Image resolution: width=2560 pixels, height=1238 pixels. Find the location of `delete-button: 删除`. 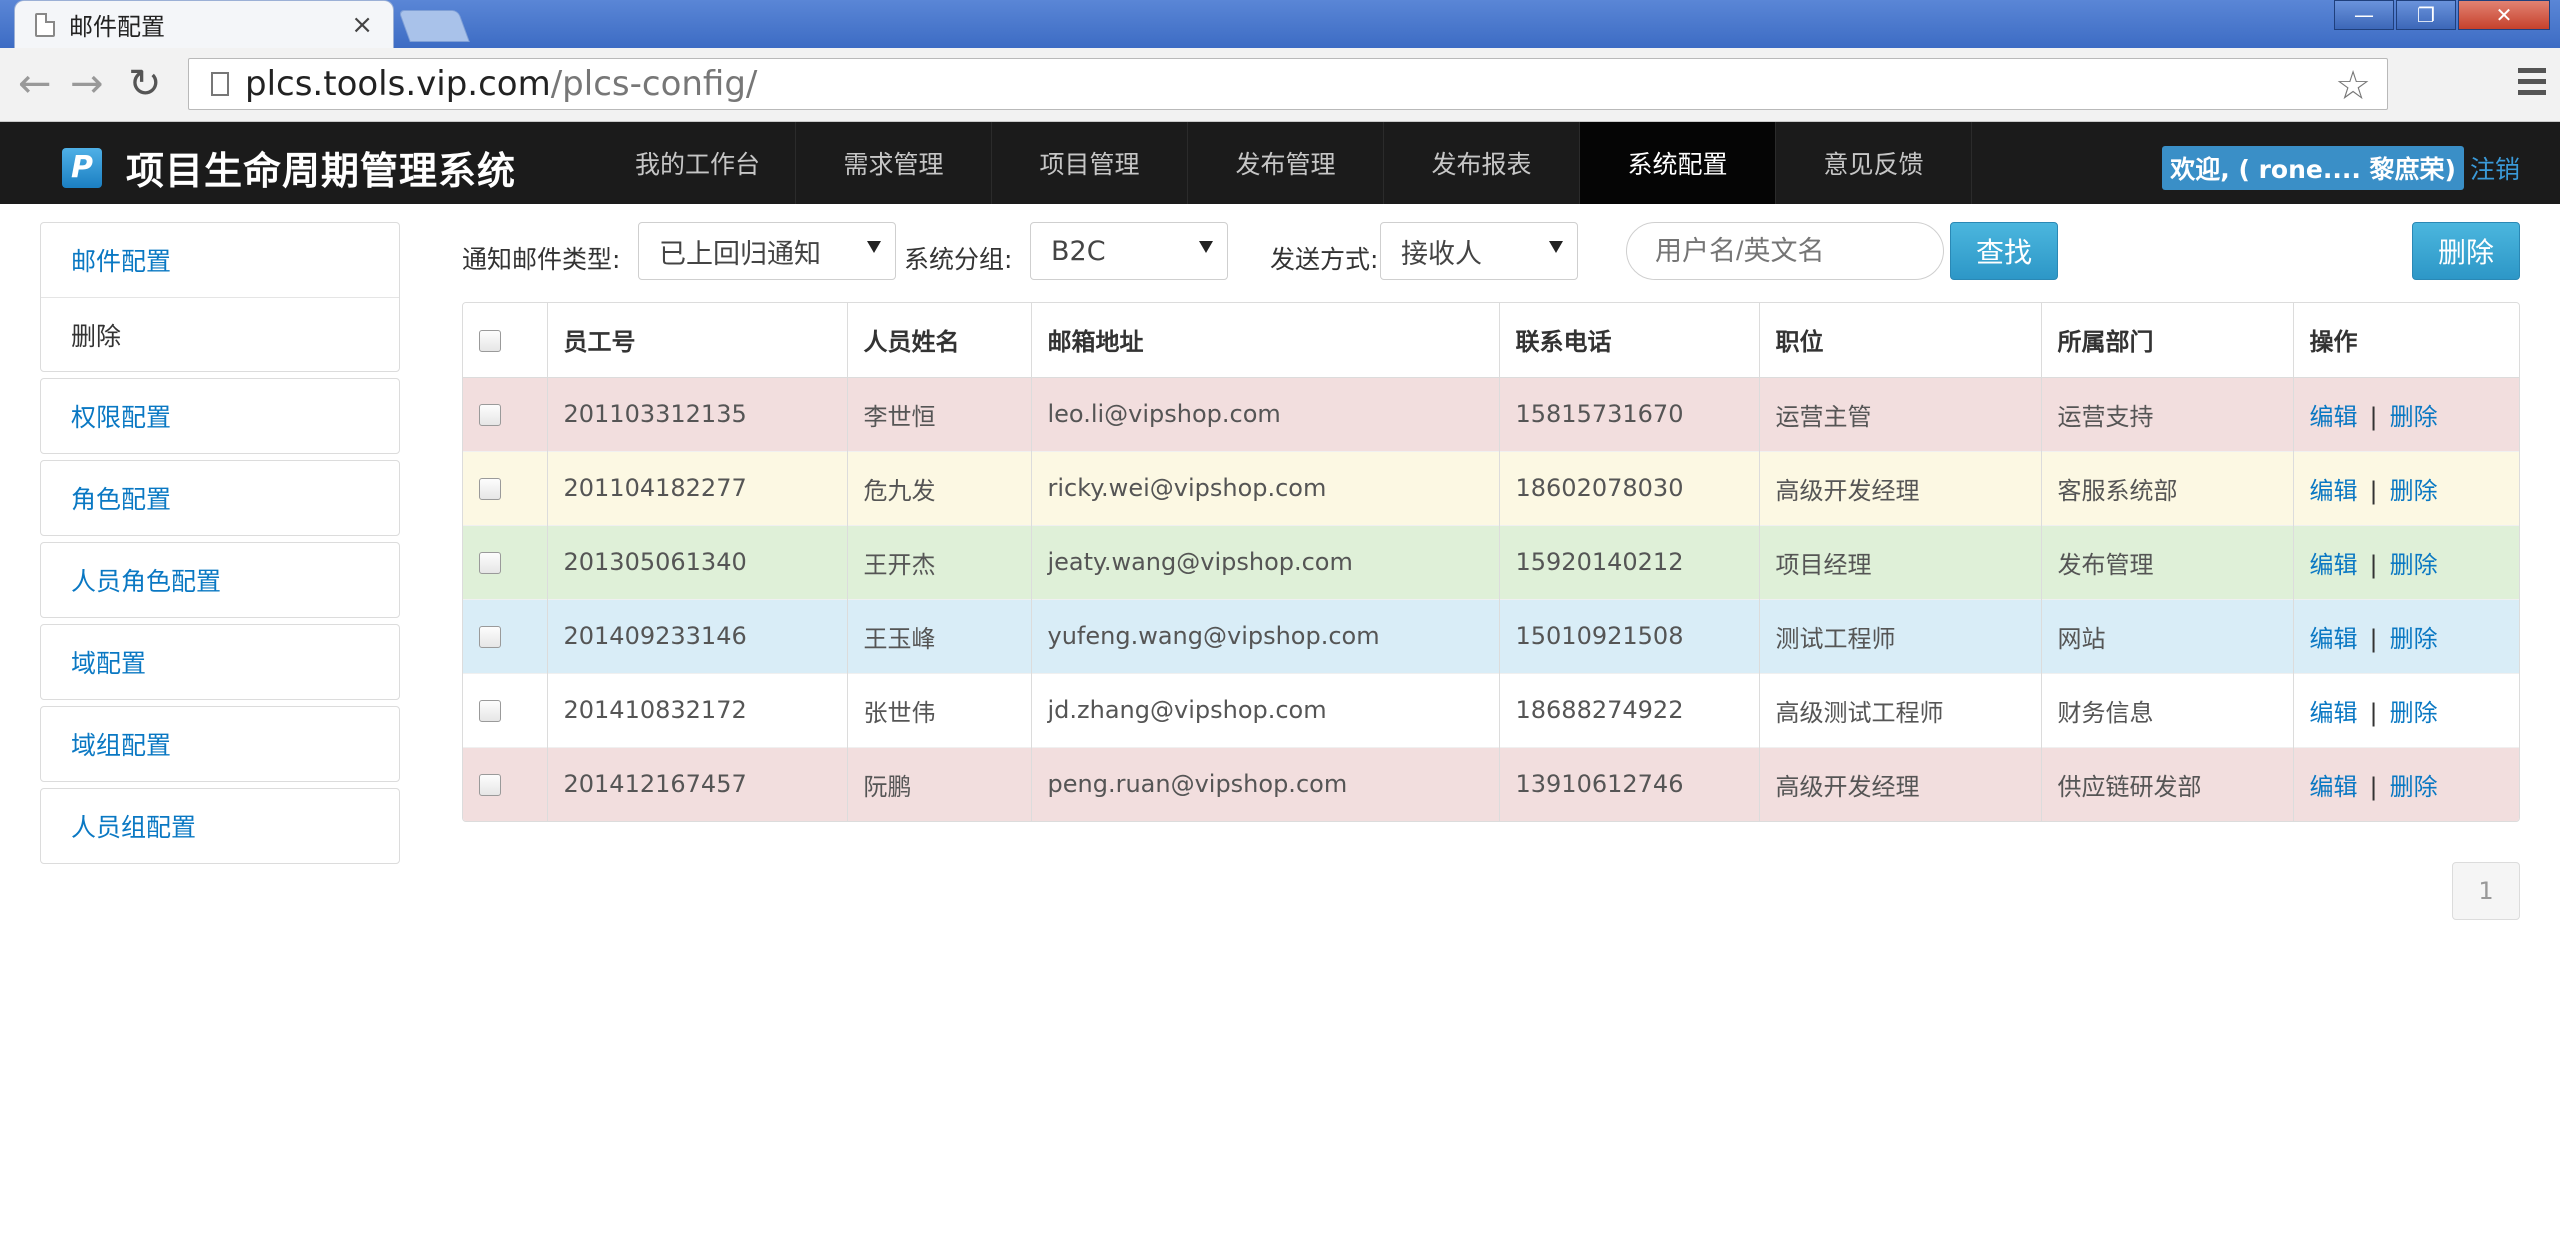

delete-button: 删除 is located at coordinates (2466, 251).